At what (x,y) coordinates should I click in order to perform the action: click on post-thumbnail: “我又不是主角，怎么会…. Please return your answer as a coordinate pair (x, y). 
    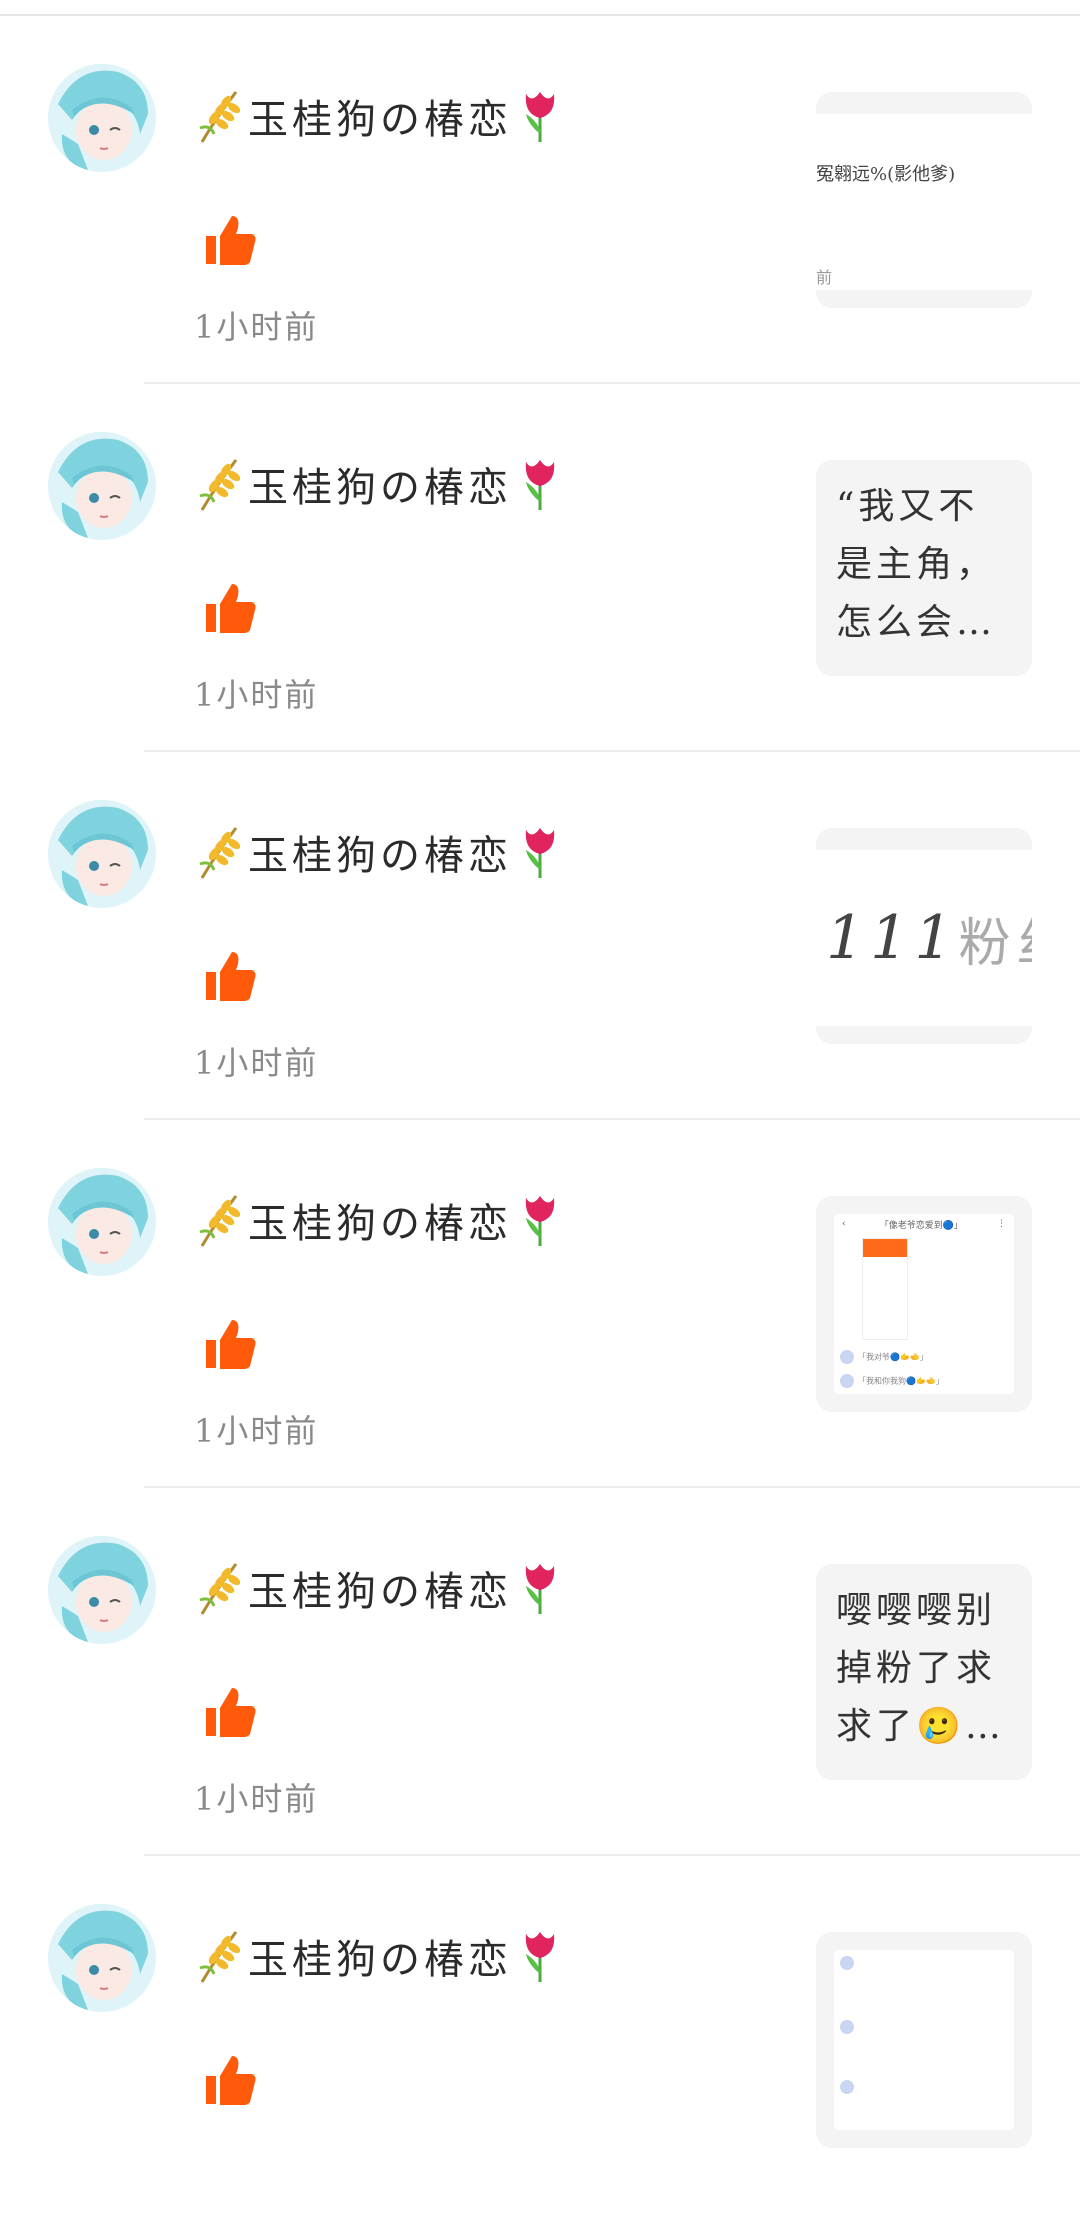
    Looking at the image, I should click on (924, 568).